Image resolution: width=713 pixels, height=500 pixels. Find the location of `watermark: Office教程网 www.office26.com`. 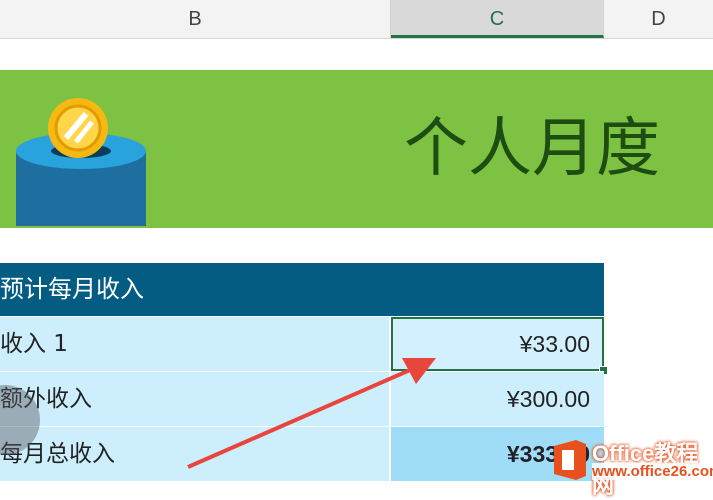

watermark: Office教程网 www.office26.com is located at coordinates (630, 465).